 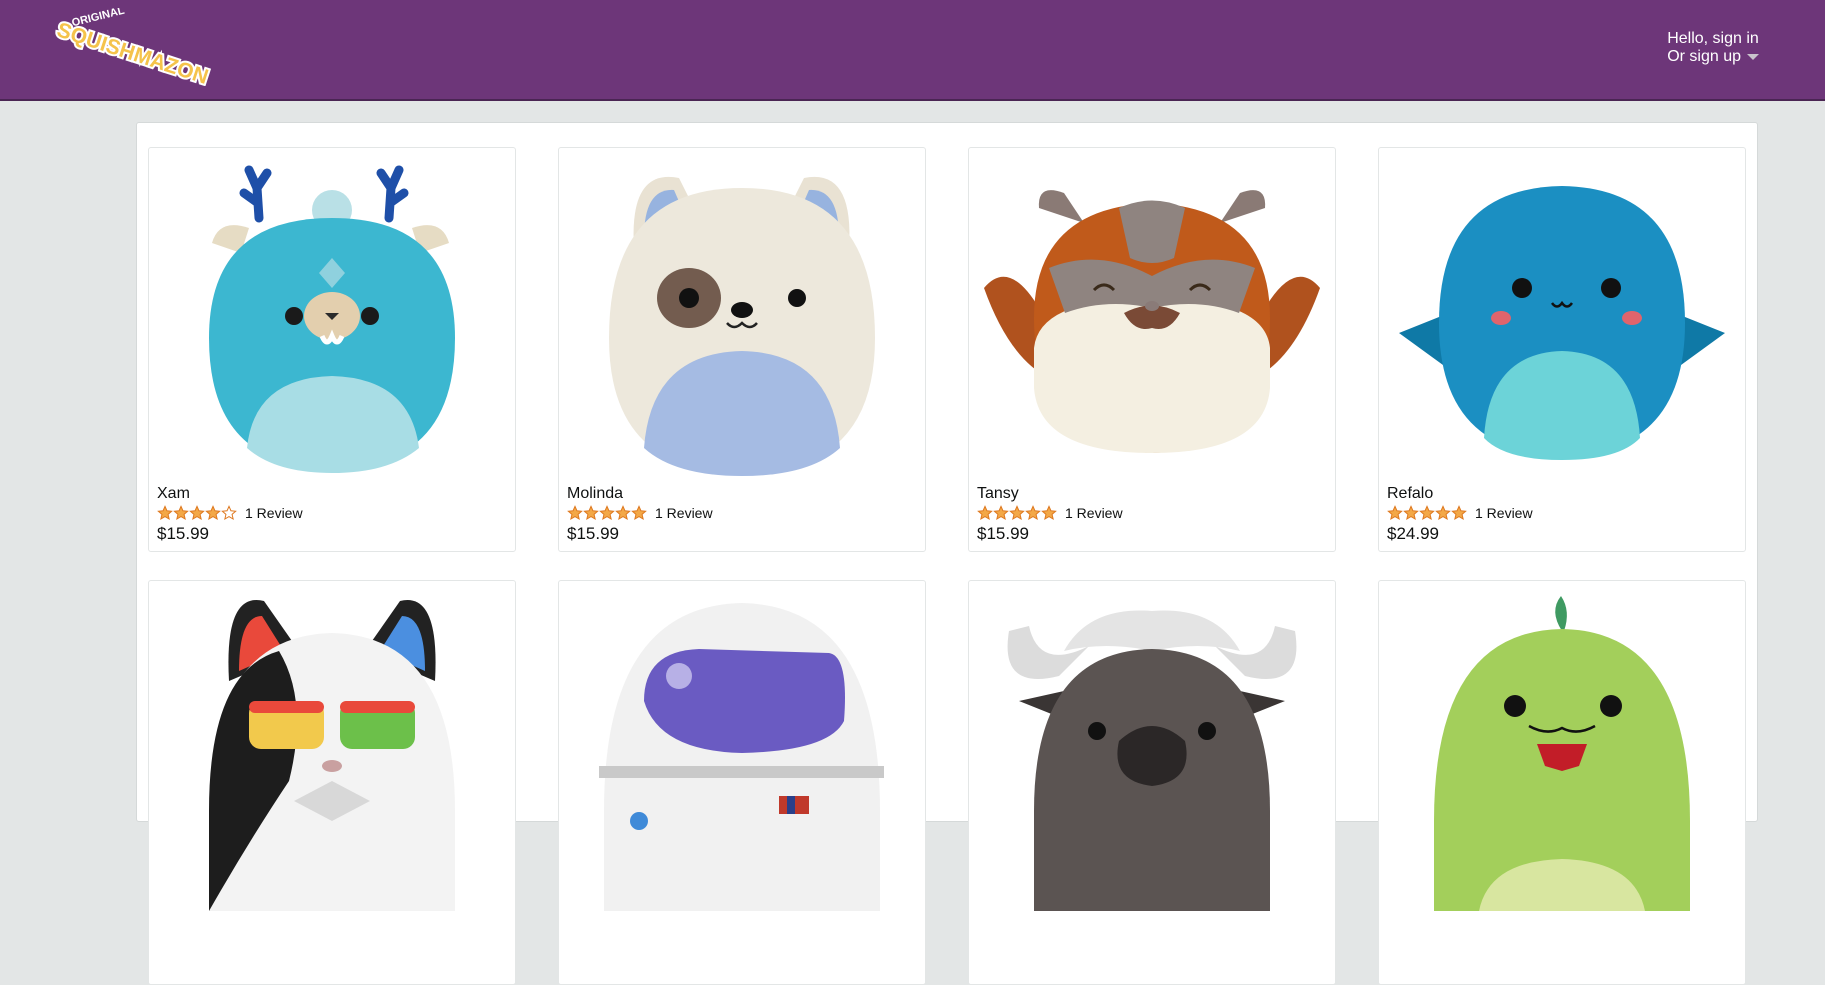 I want to click on product-card-green-dino, so click(x=1562, y=782).